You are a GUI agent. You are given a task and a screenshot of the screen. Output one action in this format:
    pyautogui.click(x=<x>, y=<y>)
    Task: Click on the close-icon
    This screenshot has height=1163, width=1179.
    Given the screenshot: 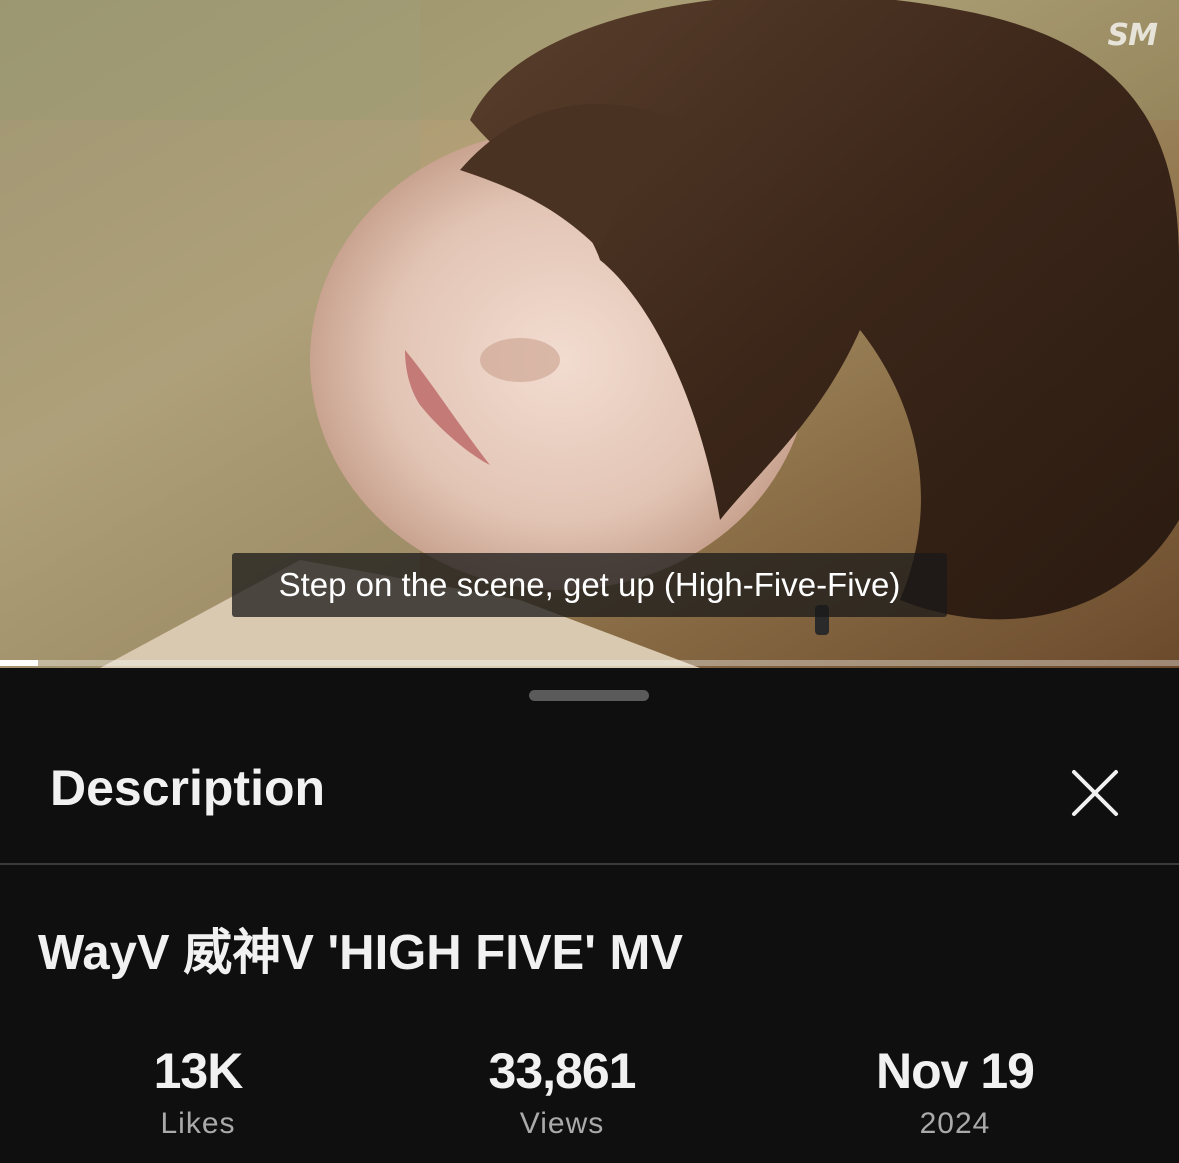 What is the action you would take?
    pyautogui.click(x=1095, y=793)
    